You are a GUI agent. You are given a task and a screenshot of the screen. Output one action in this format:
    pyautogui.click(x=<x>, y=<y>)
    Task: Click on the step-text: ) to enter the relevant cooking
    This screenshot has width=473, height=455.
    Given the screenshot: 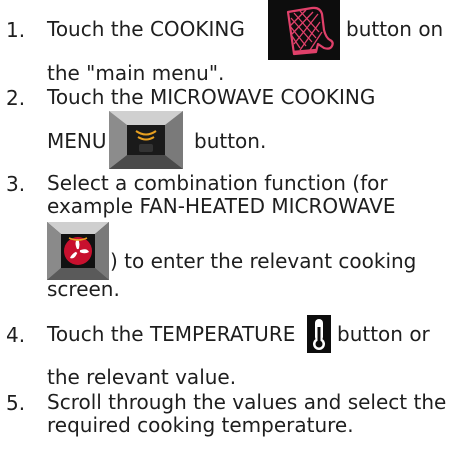 What is the action you would take?
    pyautogui.click(x=263, y=261)
    